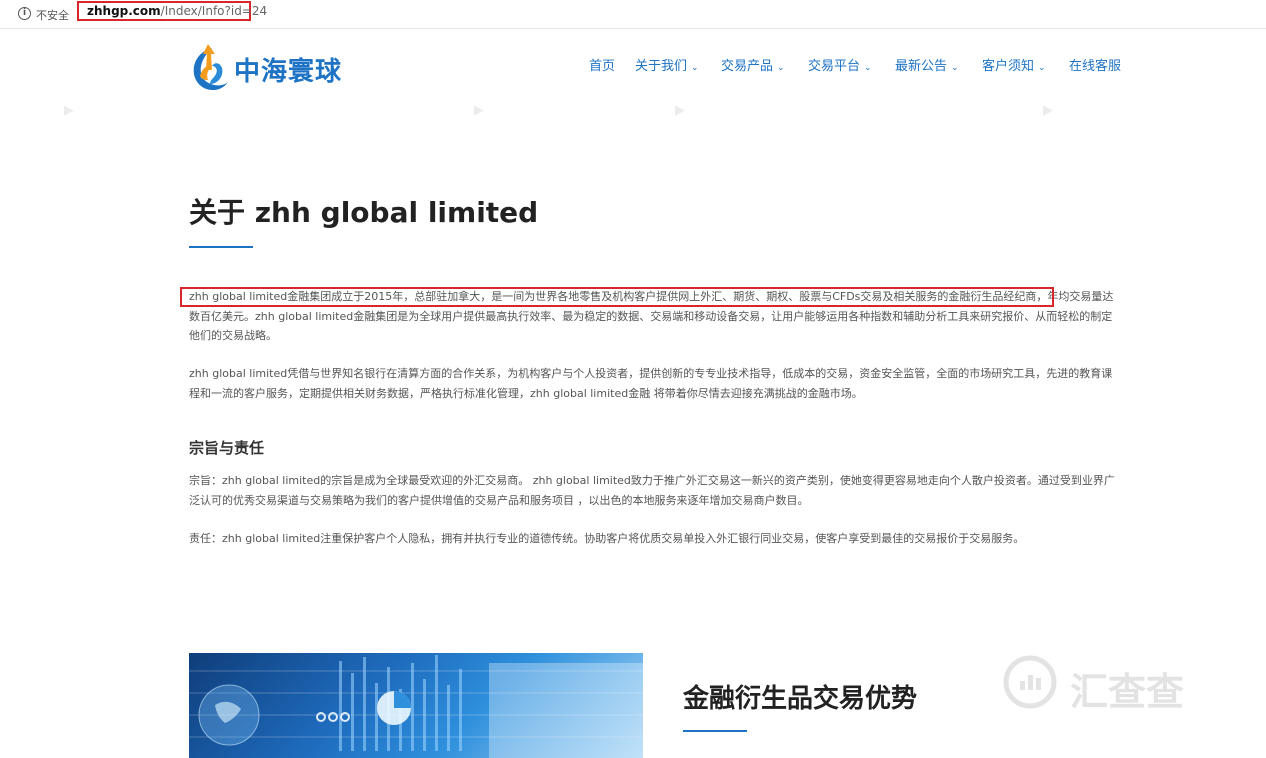 The width and height of the screenshot is (1266, 758). What do you see at coordinates (227, 448) in the screenshot?
I see `section-heading: 宗旨与责任` at bounding box center [227, 448].